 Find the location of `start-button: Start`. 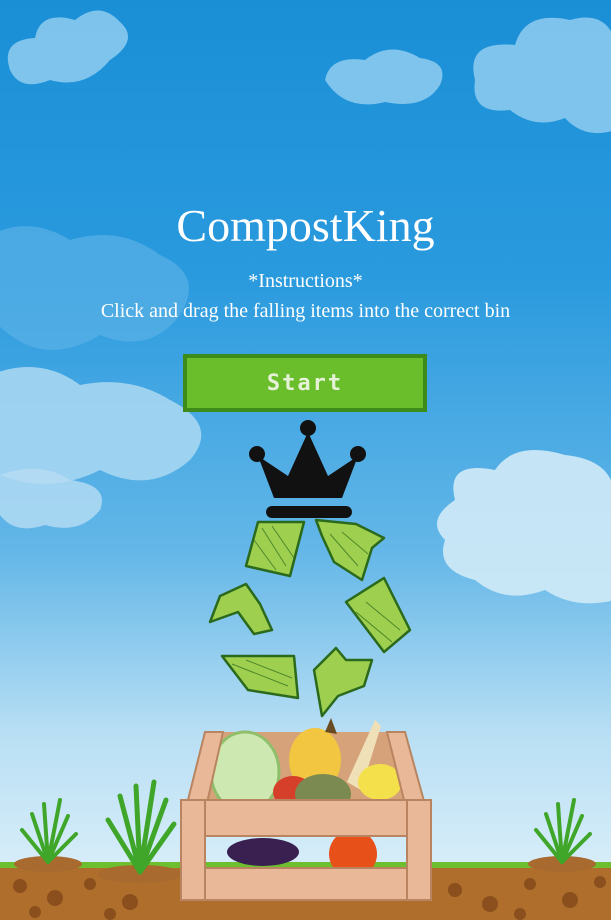

start-button: Start is located at coordinates (305, 383).